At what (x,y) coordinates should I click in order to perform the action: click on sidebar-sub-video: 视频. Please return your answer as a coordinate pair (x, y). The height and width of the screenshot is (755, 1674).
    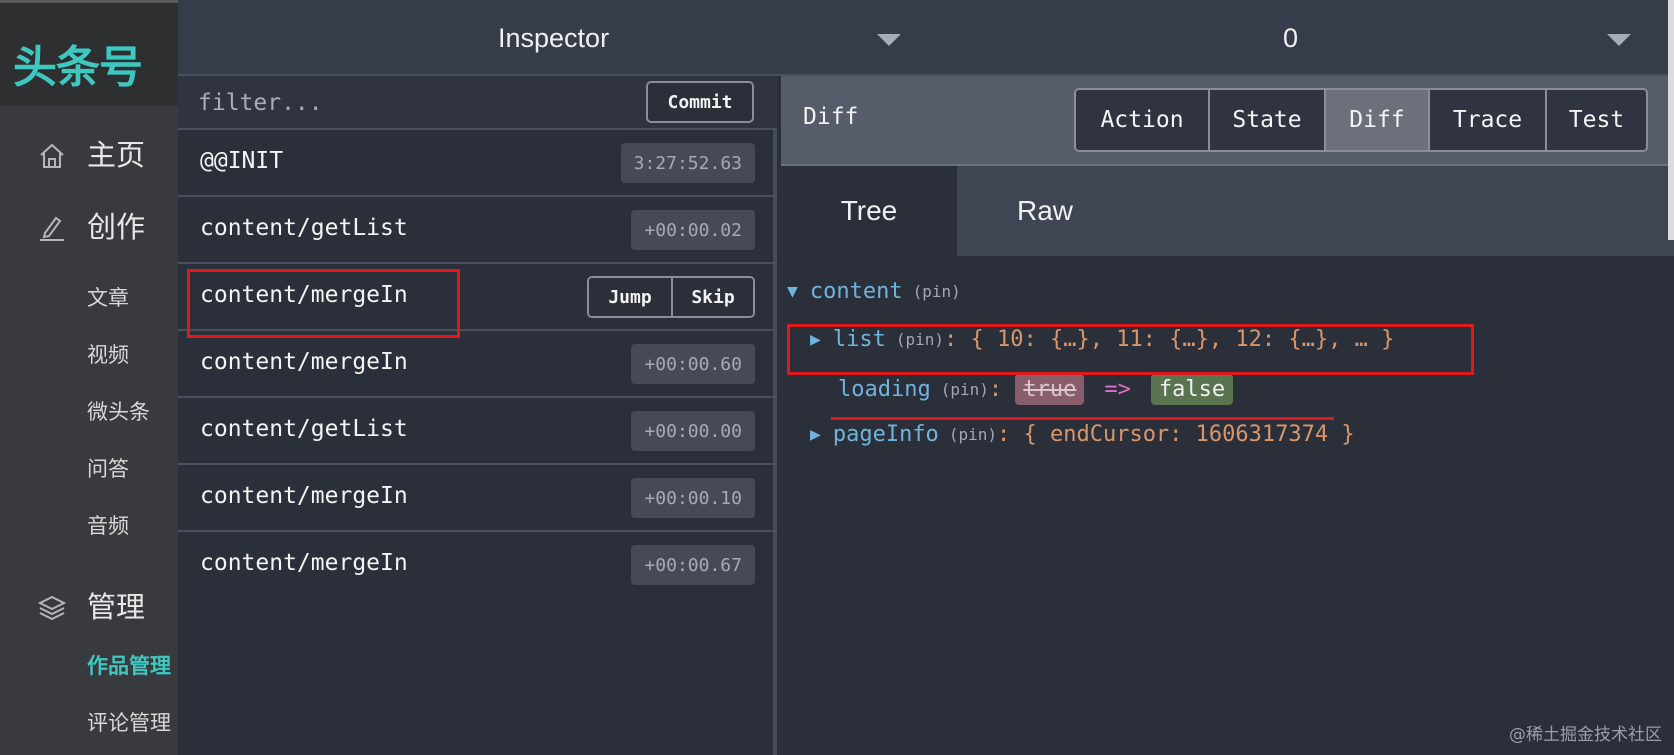
    Looking at the image, I should click on (108, 354).